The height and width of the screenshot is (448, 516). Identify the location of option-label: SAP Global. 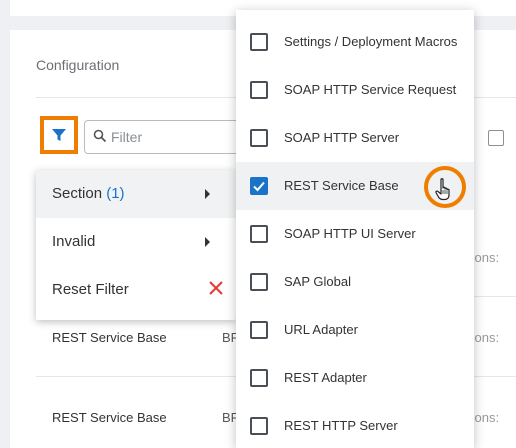
(317, 281).